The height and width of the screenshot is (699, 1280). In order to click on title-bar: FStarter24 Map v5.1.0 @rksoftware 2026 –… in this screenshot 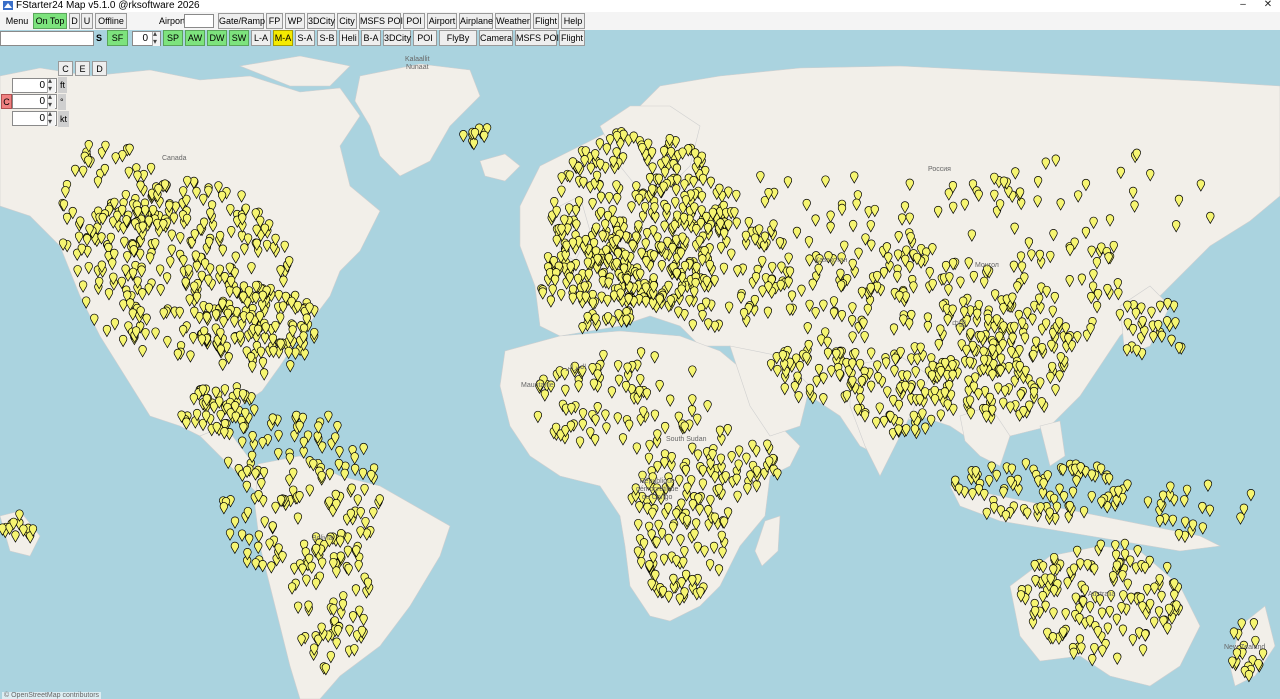, I will do `click(640, 6)`.